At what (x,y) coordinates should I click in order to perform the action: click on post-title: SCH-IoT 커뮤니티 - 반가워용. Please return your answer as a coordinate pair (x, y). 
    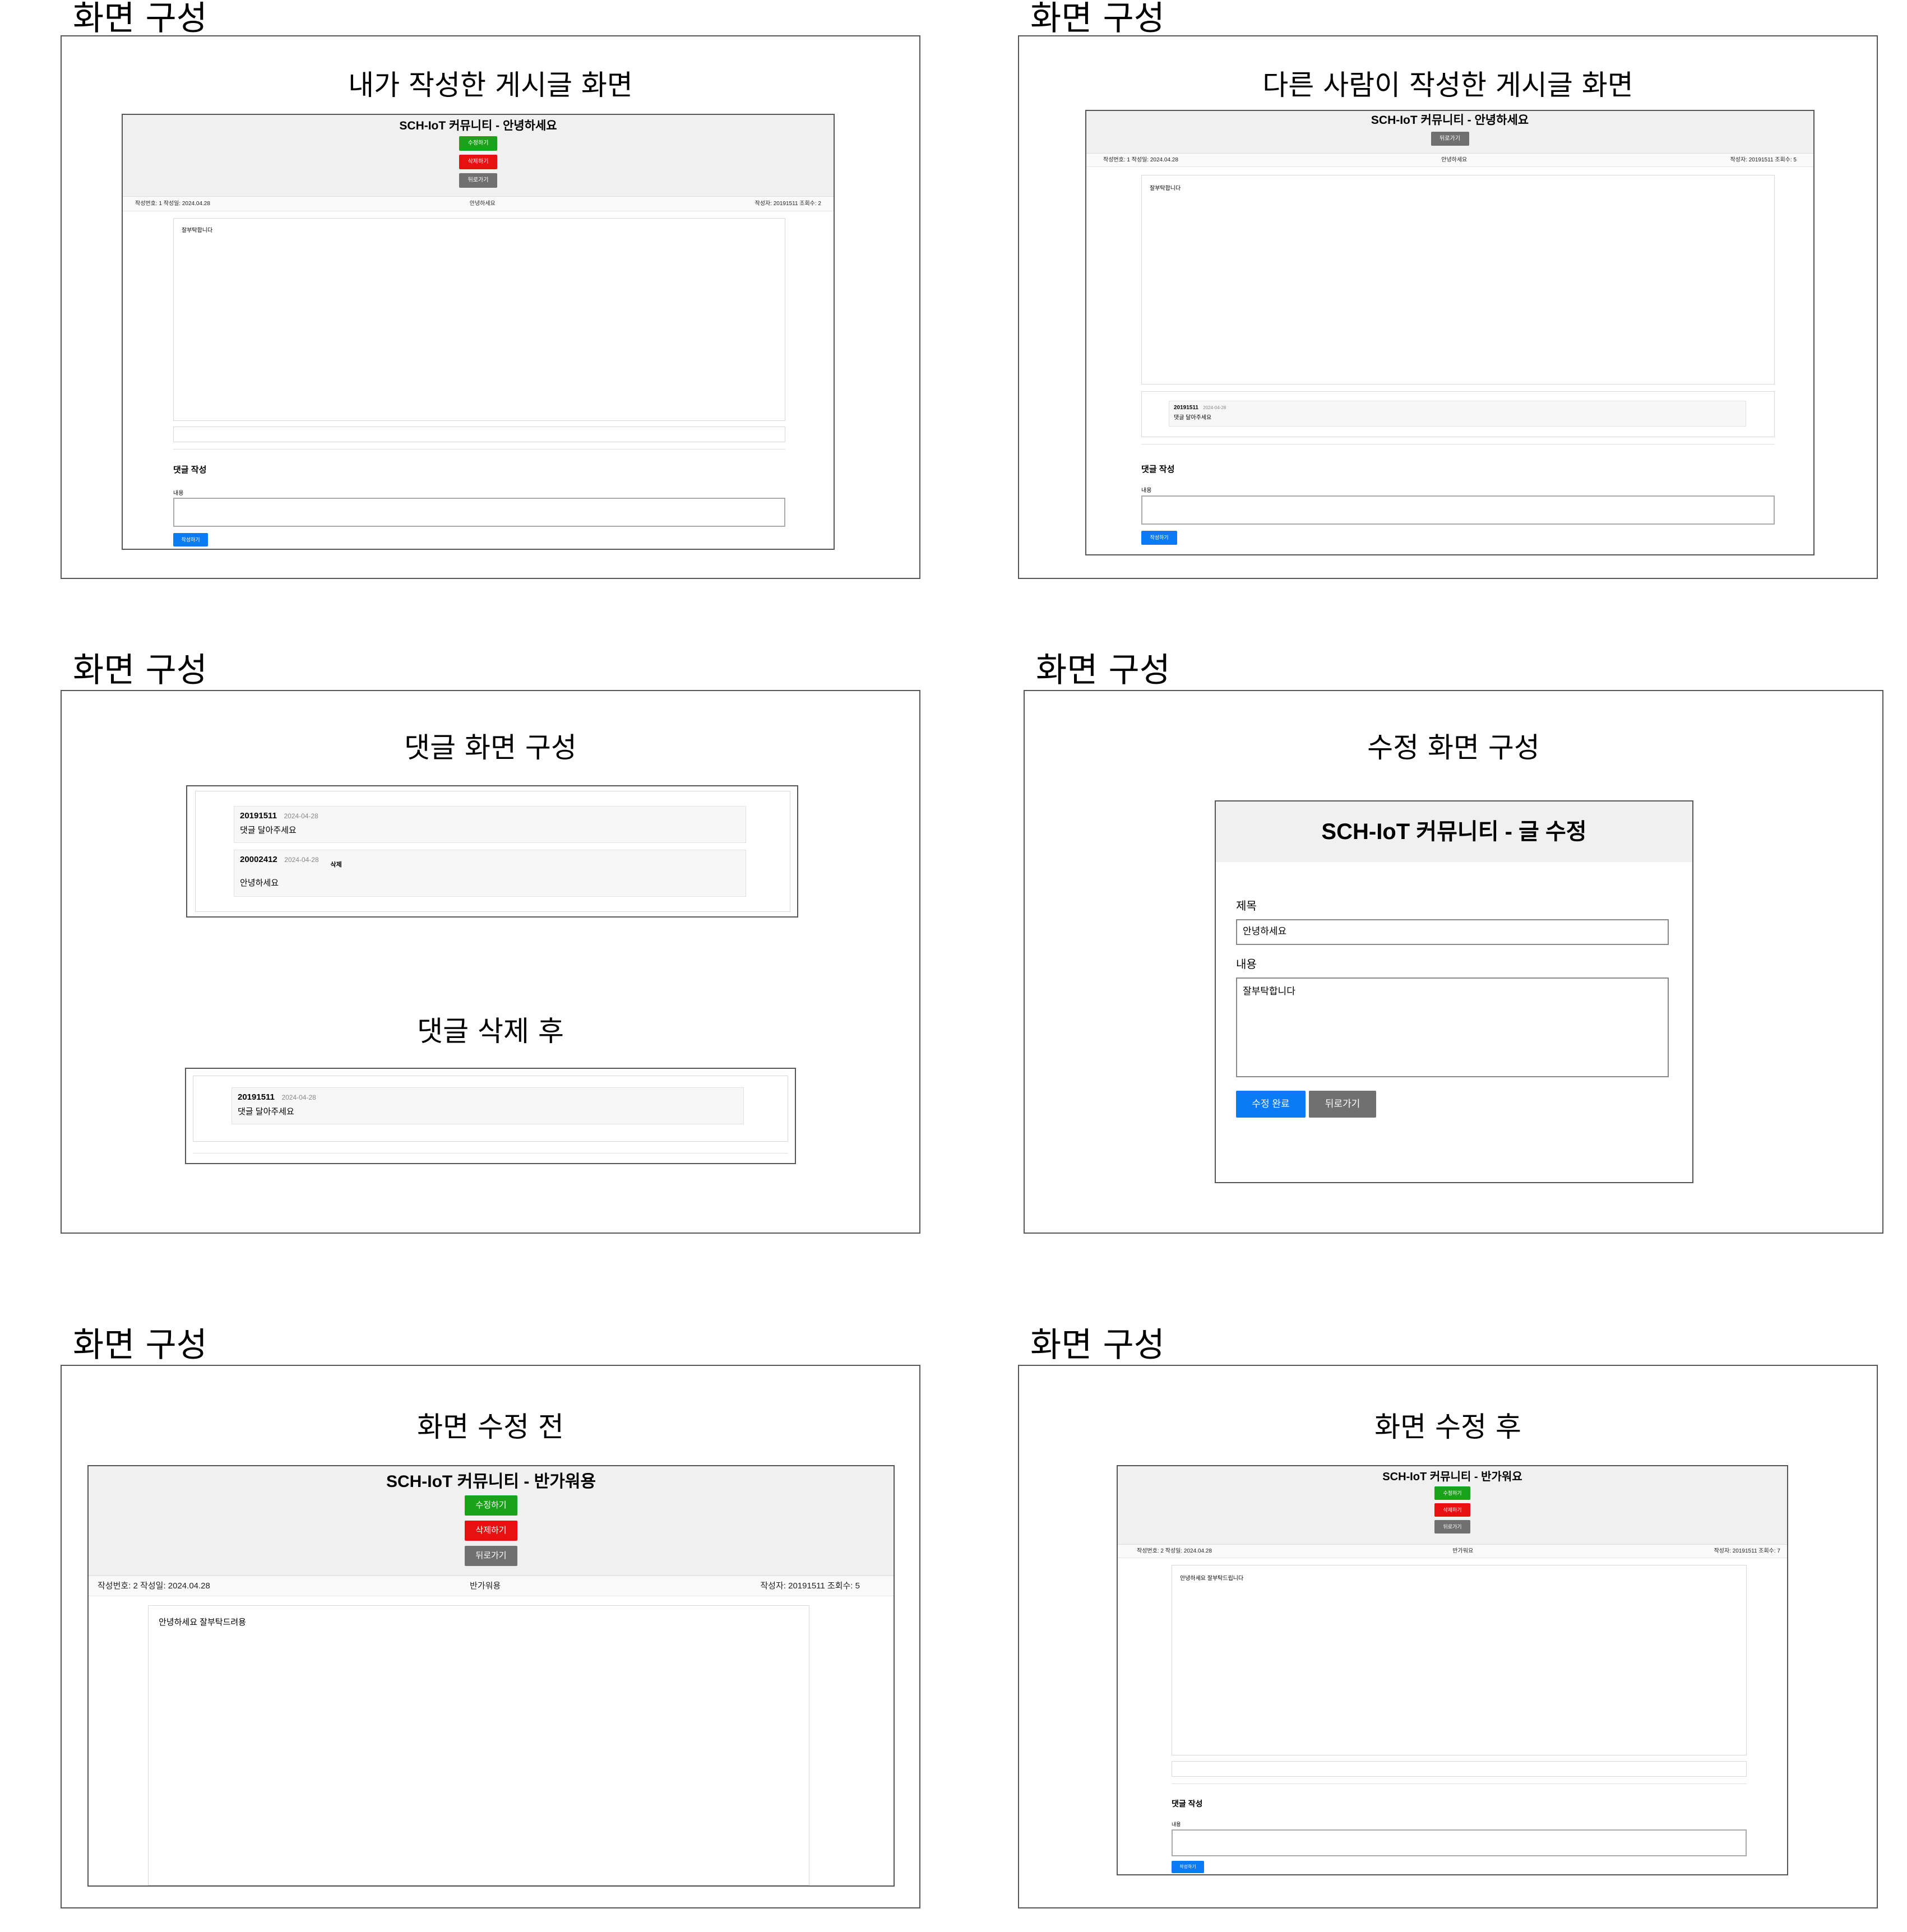
    Looking at the image, I should click on (491, 1481).